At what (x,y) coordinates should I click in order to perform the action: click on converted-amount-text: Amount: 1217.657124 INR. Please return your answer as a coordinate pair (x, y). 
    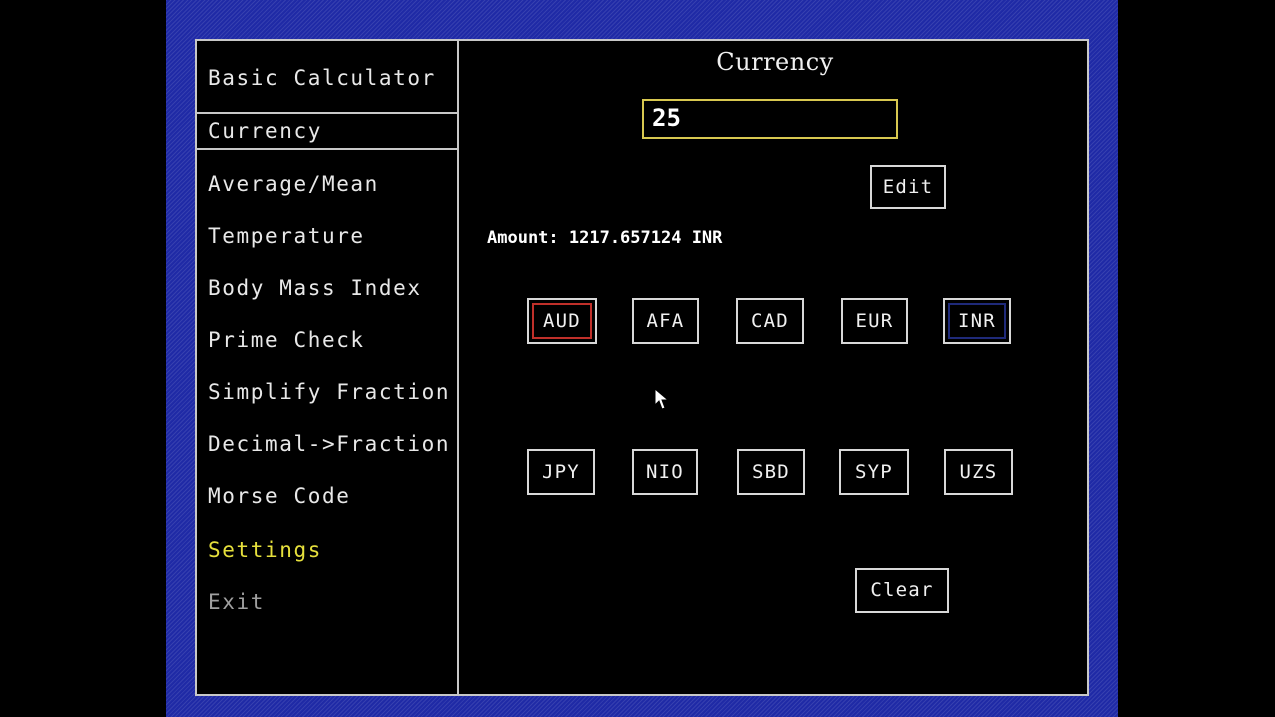
    Looking at the image, I should click on (605, 238).